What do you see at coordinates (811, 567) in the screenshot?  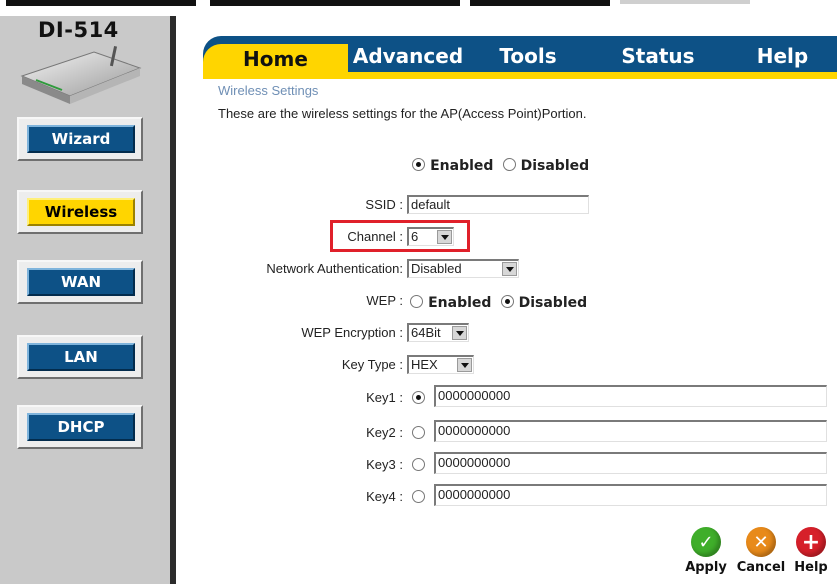 I see `help-label: Help` at bounding box center [811, 567].